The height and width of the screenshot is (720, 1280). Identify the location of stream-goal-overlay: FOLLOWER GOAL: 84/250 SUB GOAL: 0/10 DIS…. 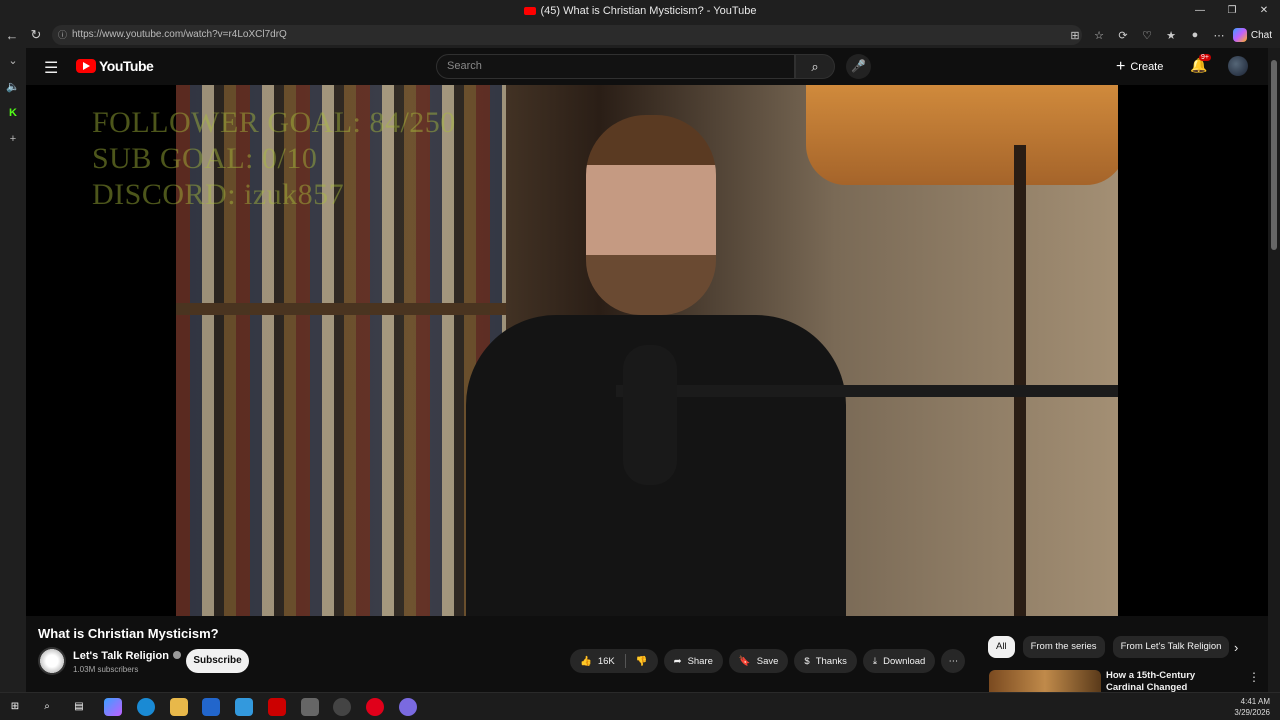
(274, 159).